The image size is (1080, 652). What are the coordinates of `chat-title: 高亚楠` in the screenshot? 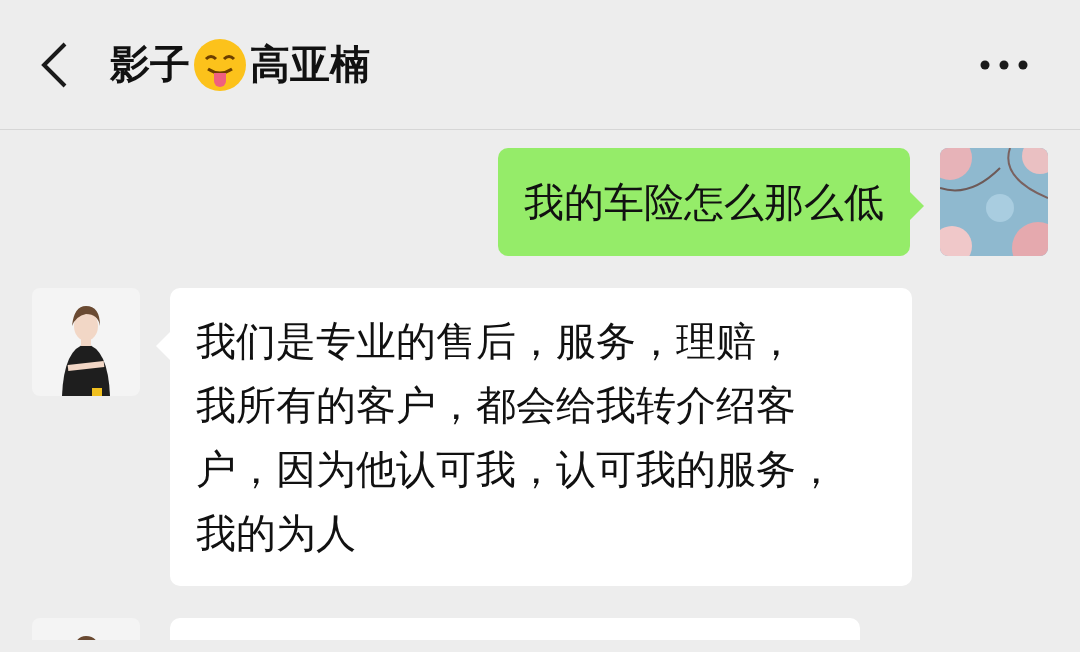 It's located at (310, 64).